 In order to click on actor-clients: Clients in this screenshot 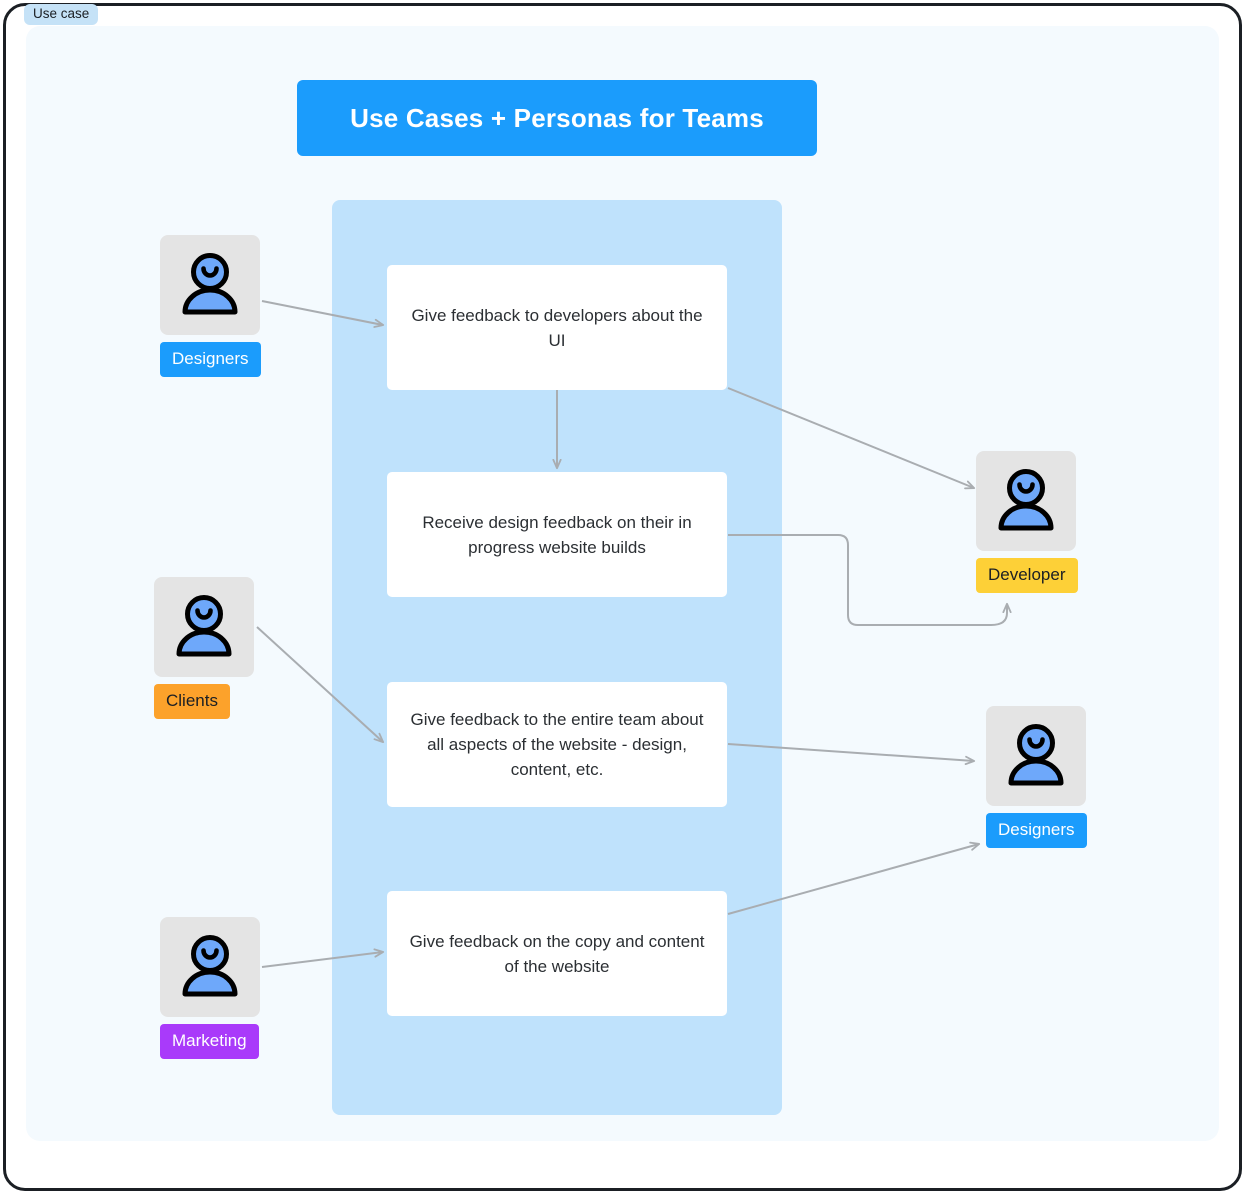, I will do `click(204, 648)`.